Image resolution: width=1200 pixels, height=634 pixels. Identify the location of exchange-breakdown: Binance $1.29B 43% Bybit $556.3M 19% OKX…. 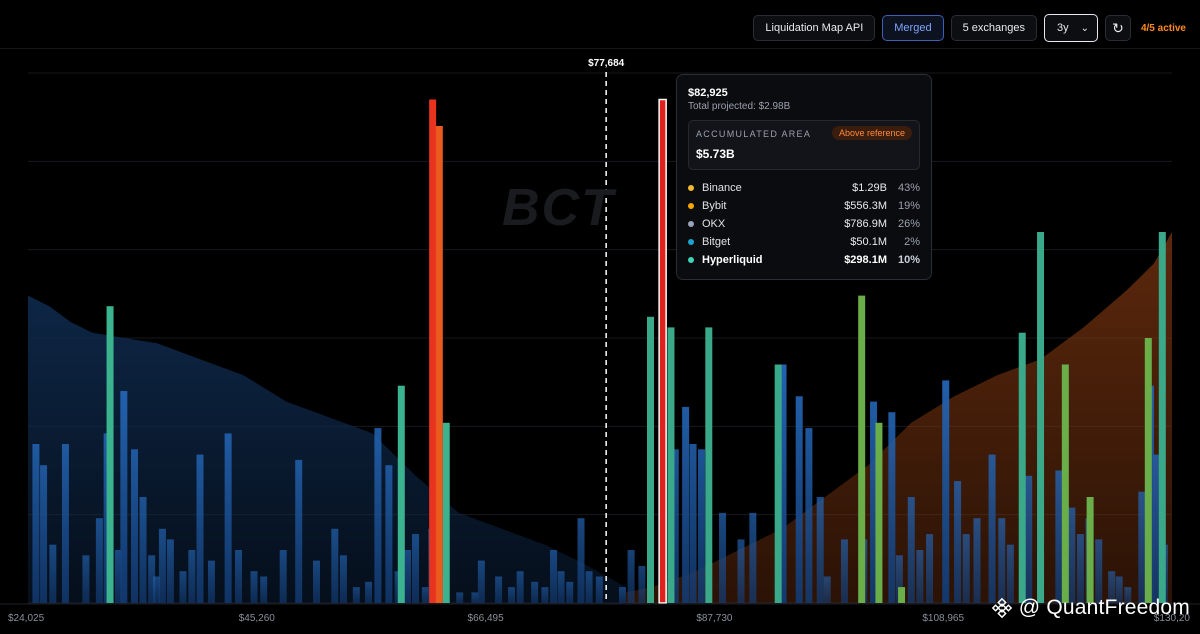
(804, 224).